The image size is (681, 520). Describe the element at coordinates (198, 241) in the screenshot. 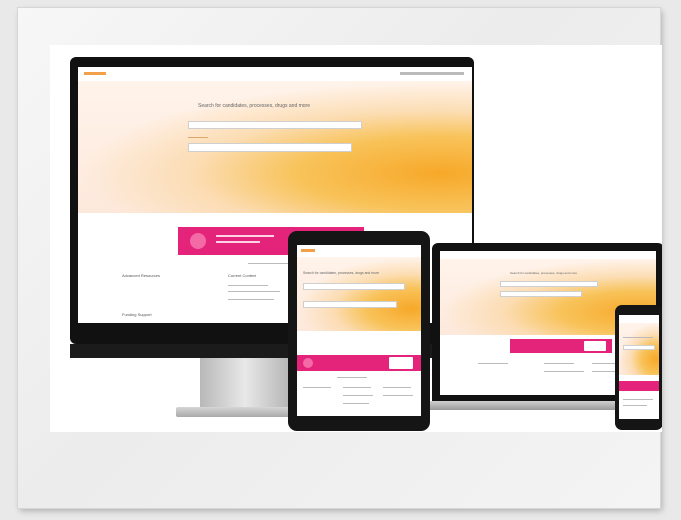

I see `promo-logo` at that location.